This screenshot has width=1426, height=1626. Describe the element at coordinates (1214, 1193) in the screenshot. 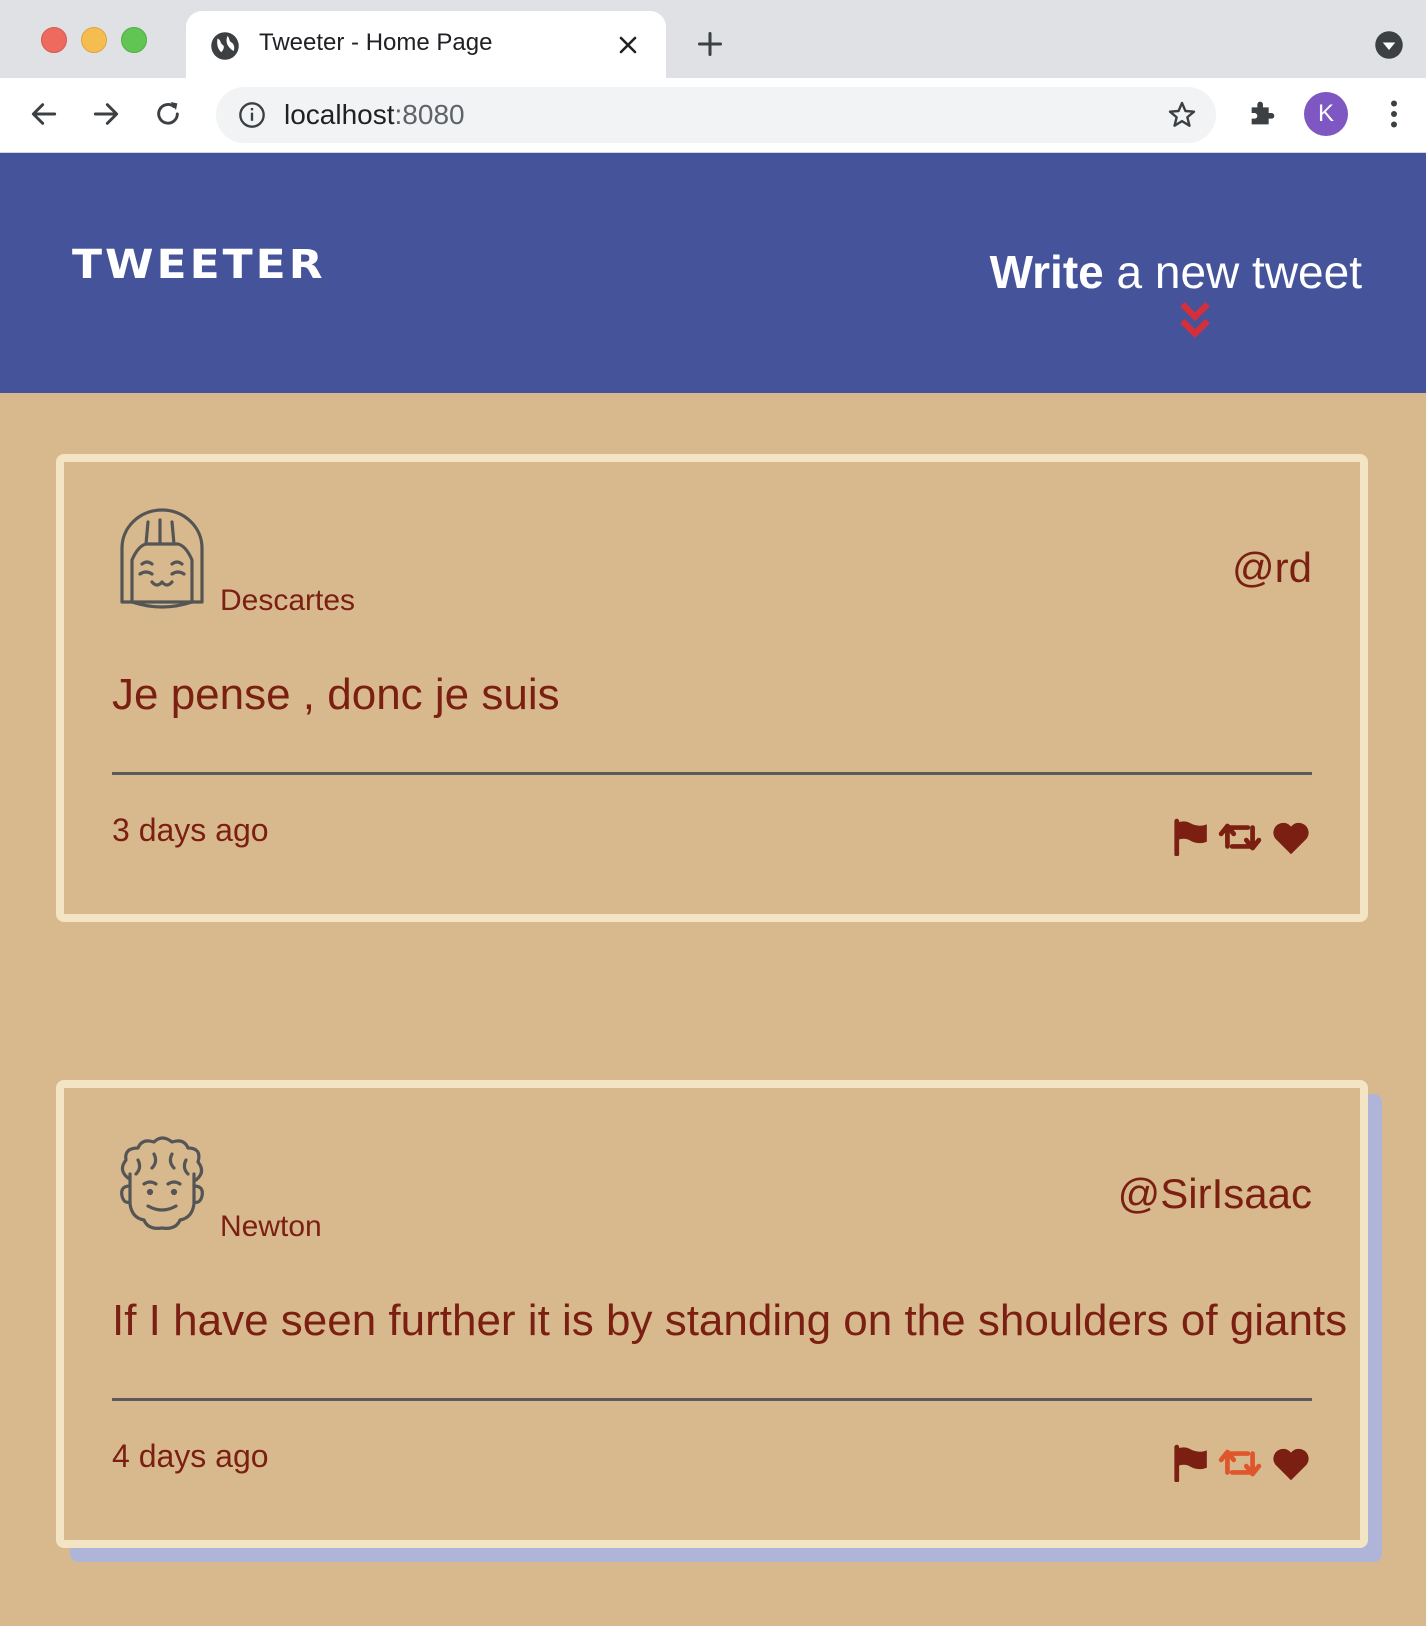

I see `tweet-author-handle: @SirIsaac` at that location.